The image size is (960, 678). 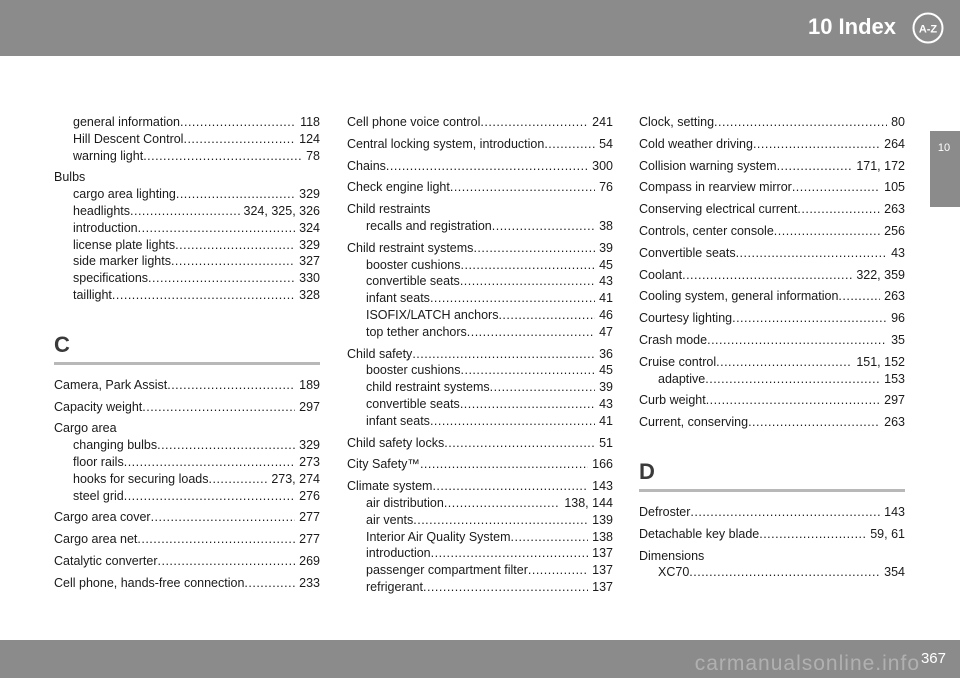 What do you see at coordinates (309, 194) in the screenshot?
I see `entry-page: 329` at bounding box center [309, 194].